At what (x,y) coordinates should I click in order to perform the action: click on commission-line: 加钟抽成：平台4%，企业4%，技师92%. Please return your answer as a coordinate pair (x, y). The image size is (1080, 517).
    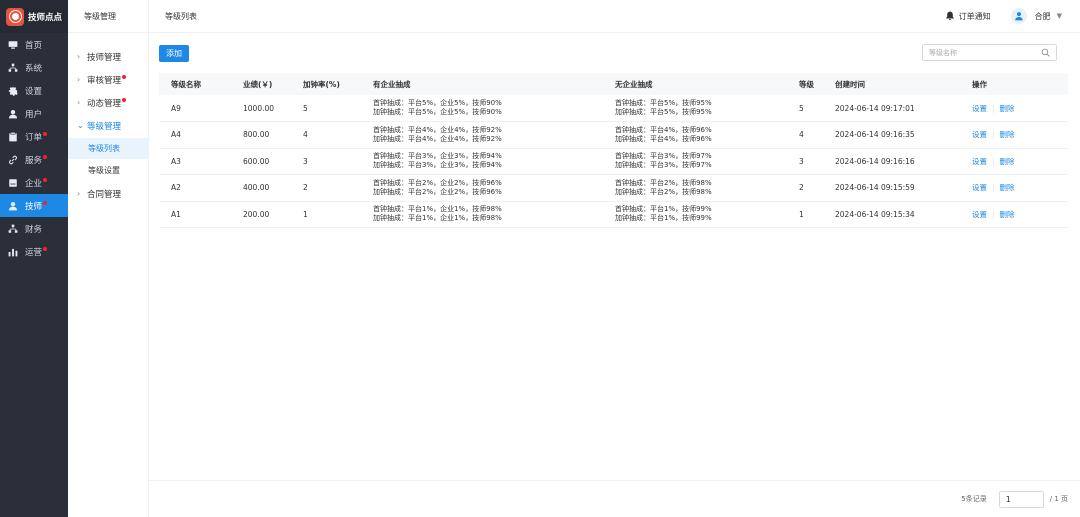
    Looking at the image, I should click on (437, 138).